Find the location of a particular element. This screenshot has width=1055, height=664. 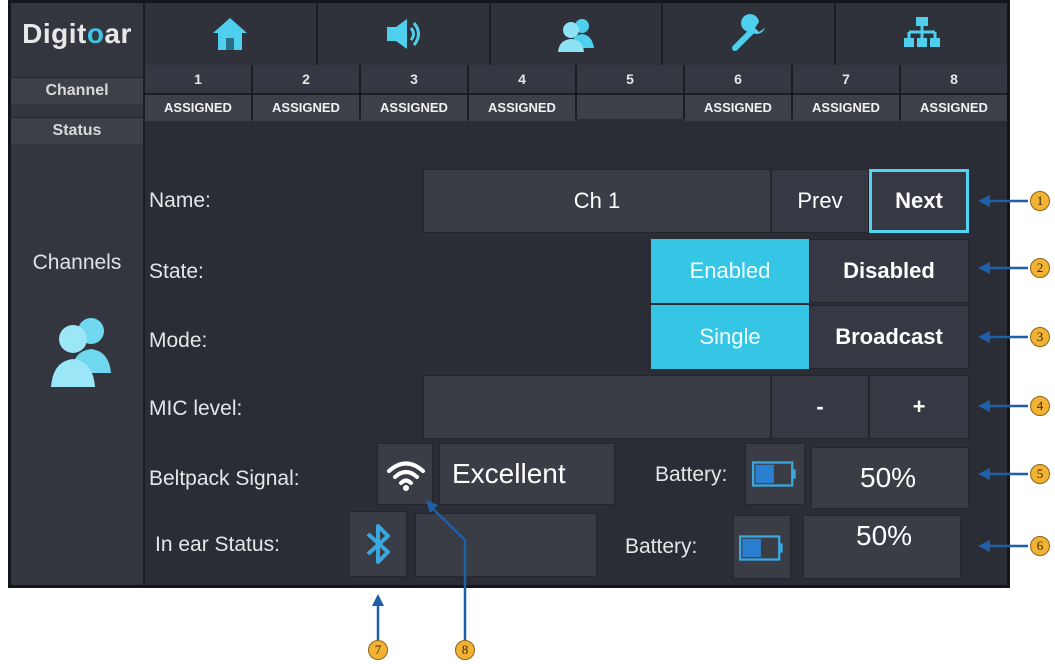

mic-level-label: MIC level: is located at coordinates (196, 408).